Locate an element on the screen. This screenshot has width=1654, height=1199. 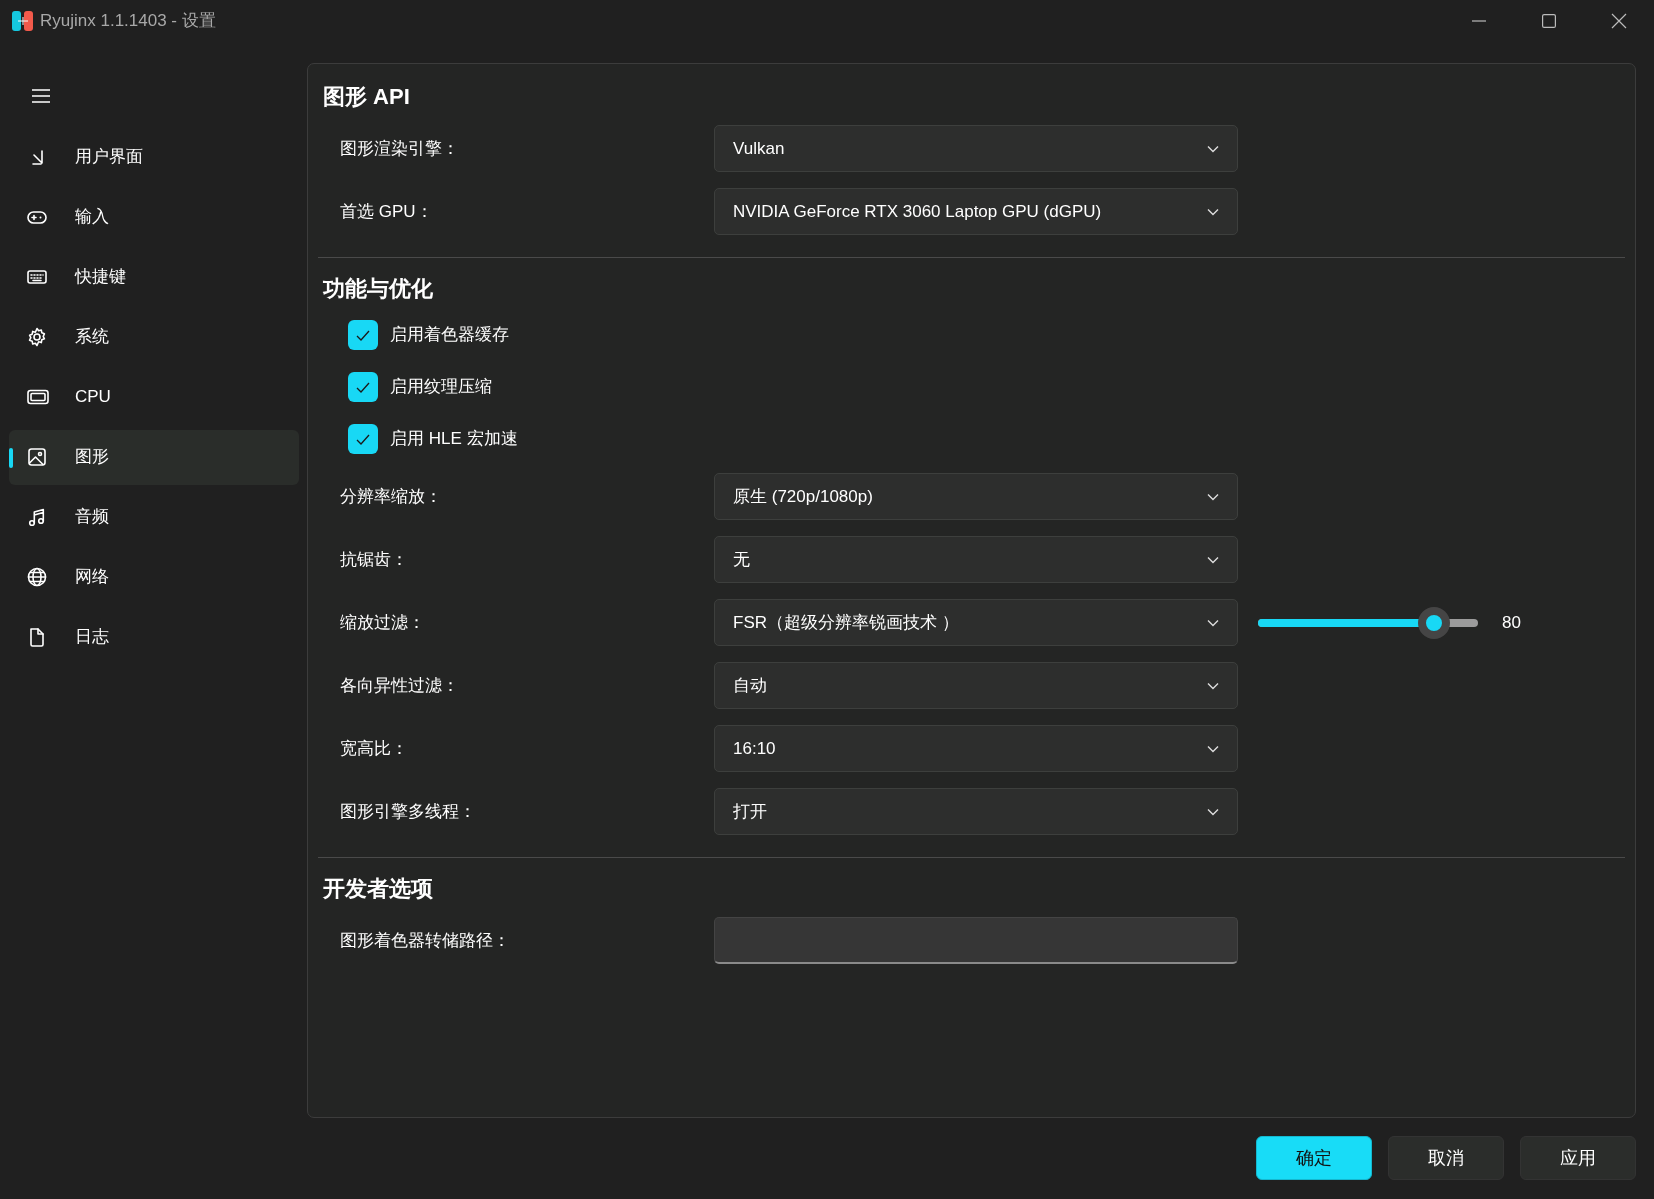
dropdown: 16:10 is located at coordinates (976, 748).